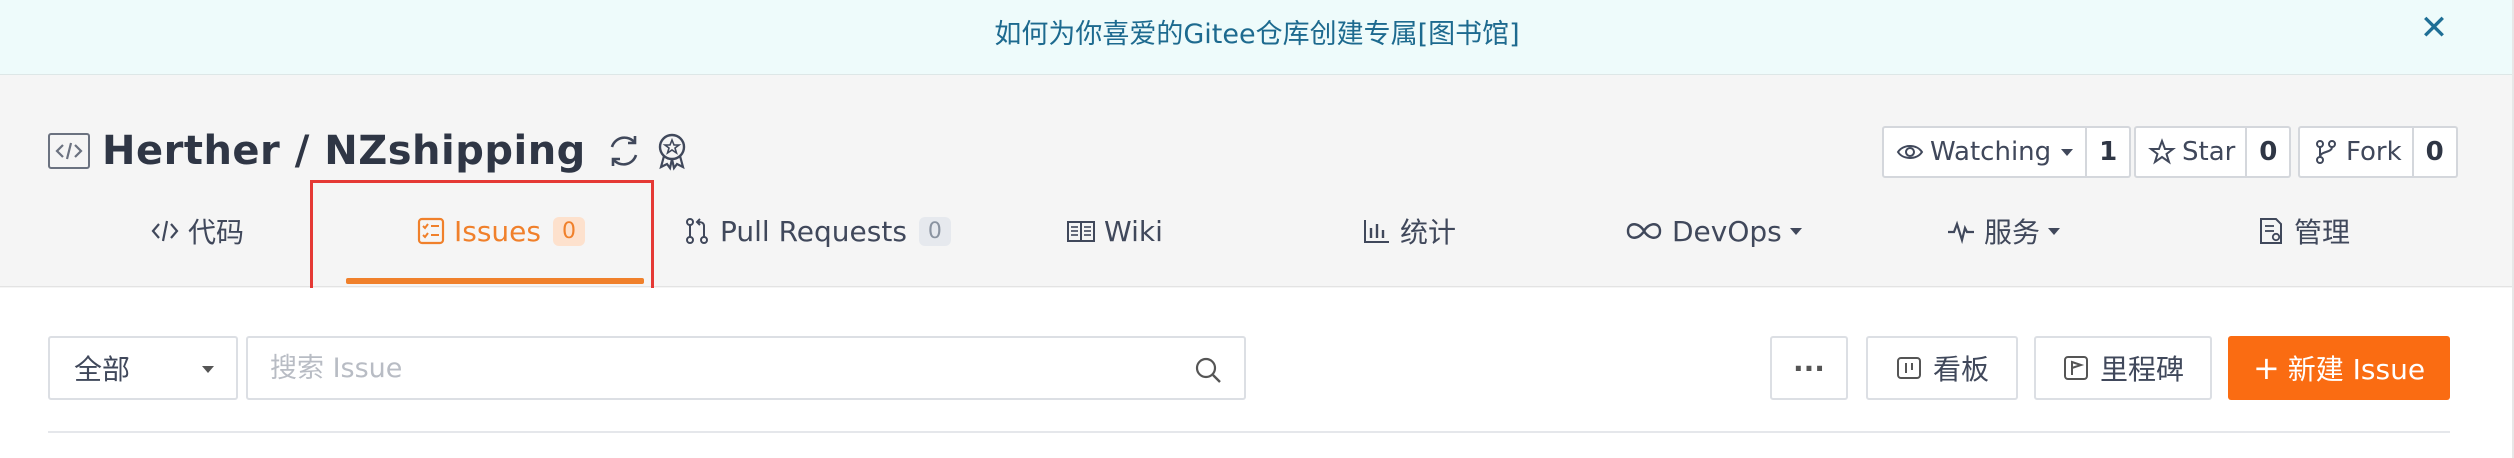  I want to click on fork-icon, so click(2326, 152).